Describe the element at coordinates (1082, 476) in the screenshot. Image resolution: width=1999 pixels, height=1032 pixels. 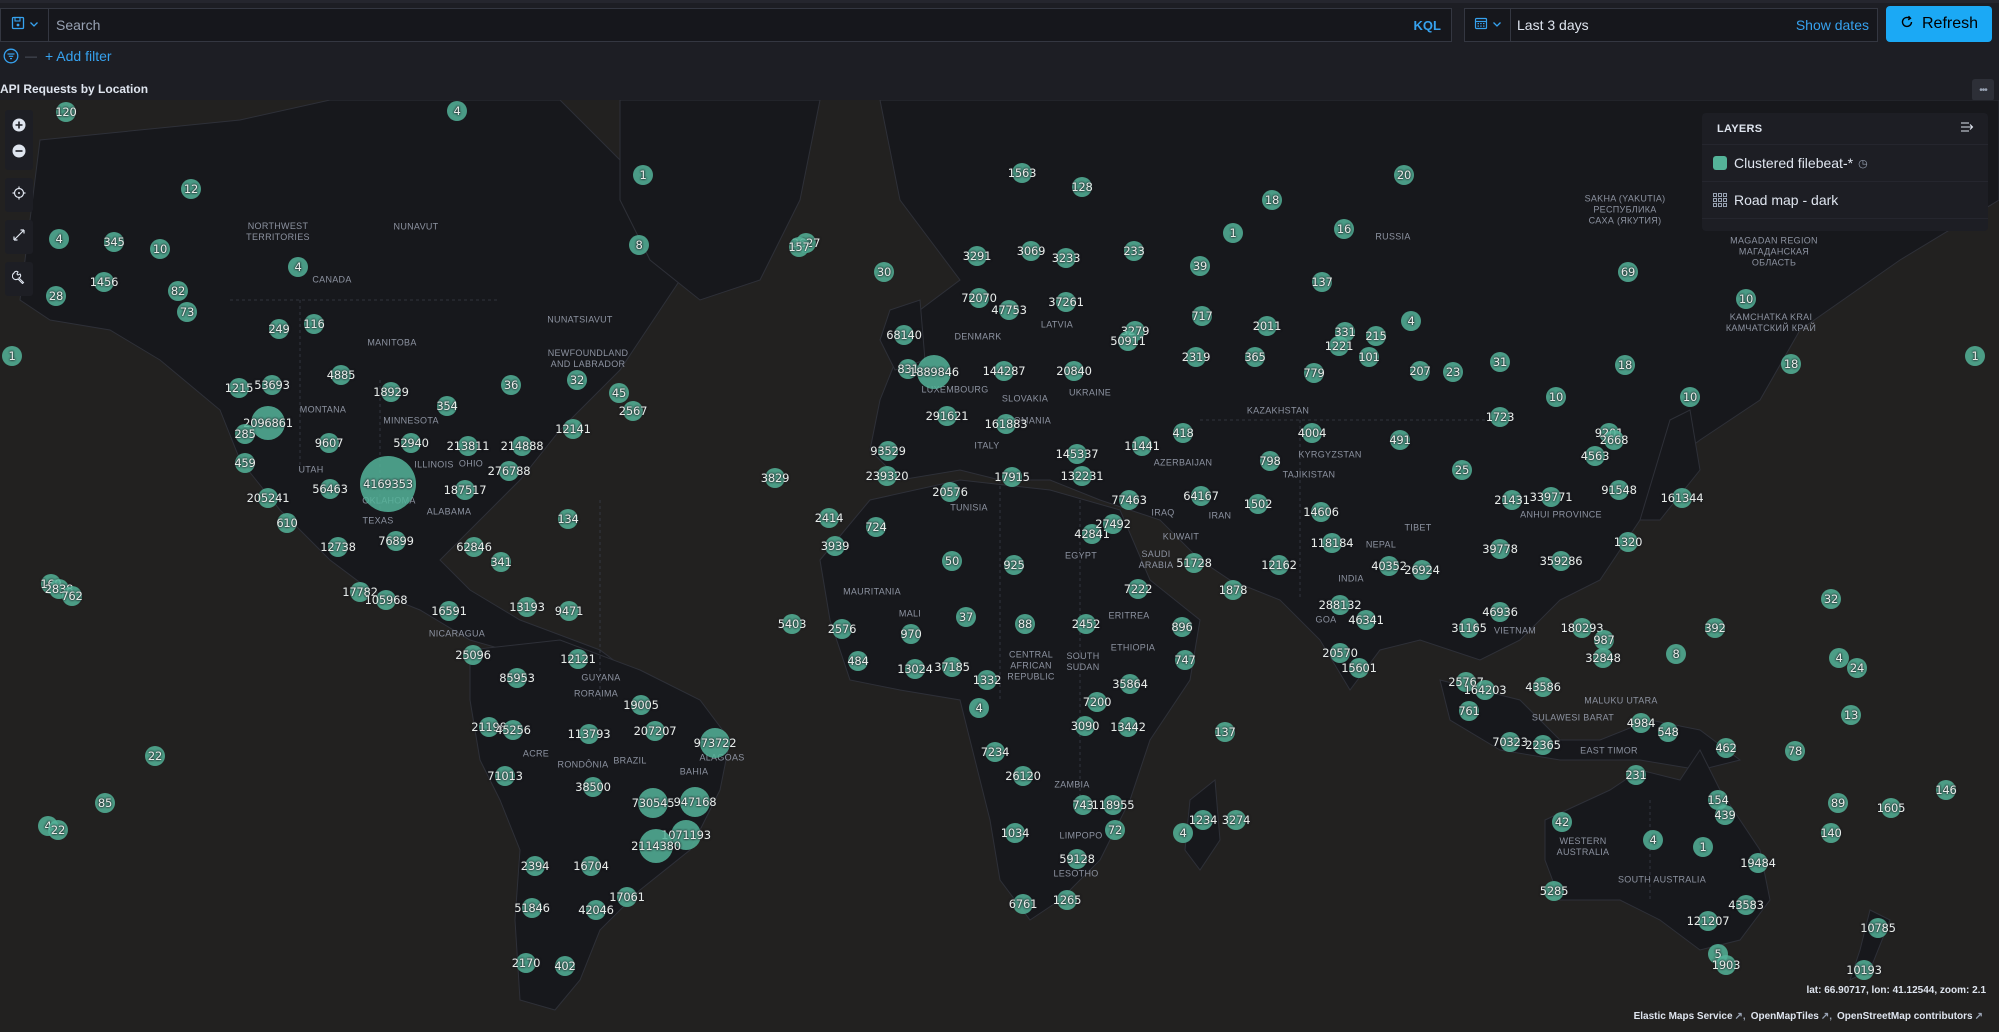
I see `cluster-count-label: 132231` at that location.